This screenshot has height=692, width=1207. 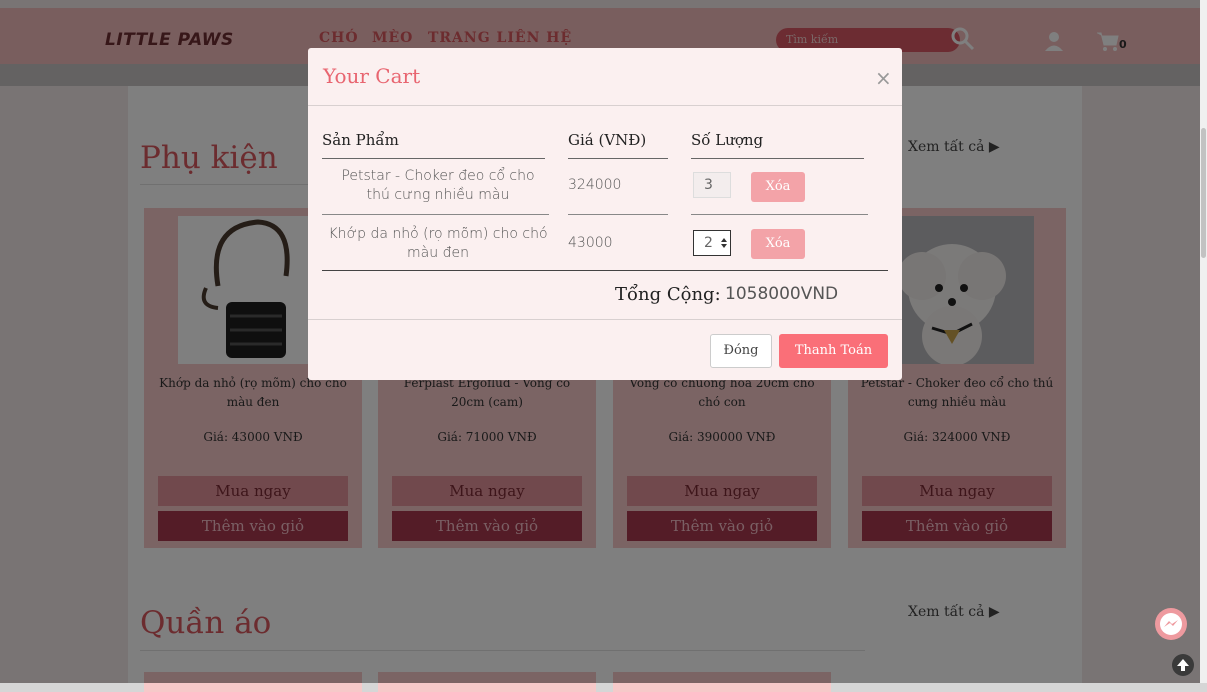 What do you see at coordinates (741, 351) in the screenshot?
I see `close-button: Đóng` at bounding box center [741, 351].